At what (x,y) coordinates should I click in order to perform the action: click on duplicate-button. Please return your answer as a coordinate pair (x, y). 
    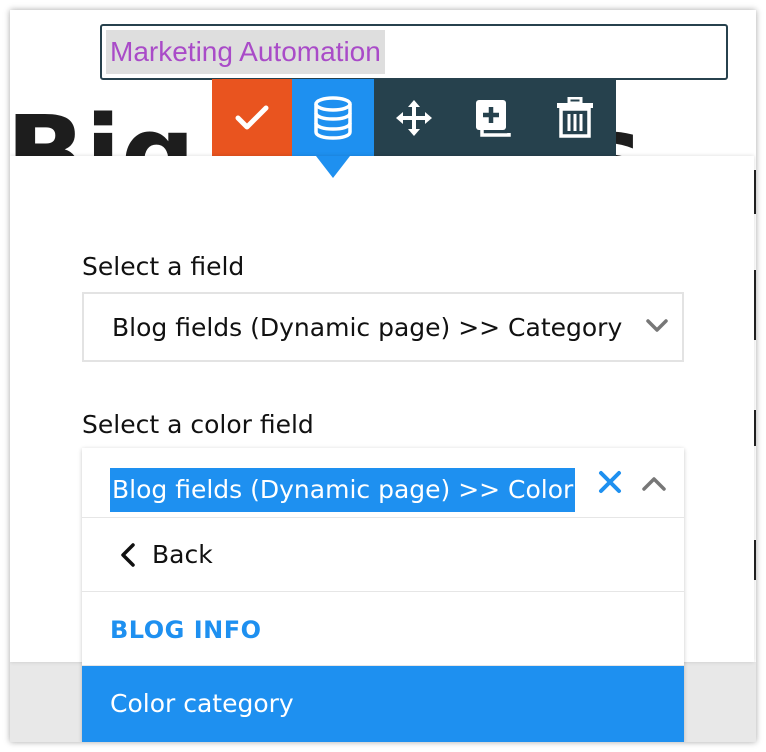
    Looking at the image, I should click on (494, 118).